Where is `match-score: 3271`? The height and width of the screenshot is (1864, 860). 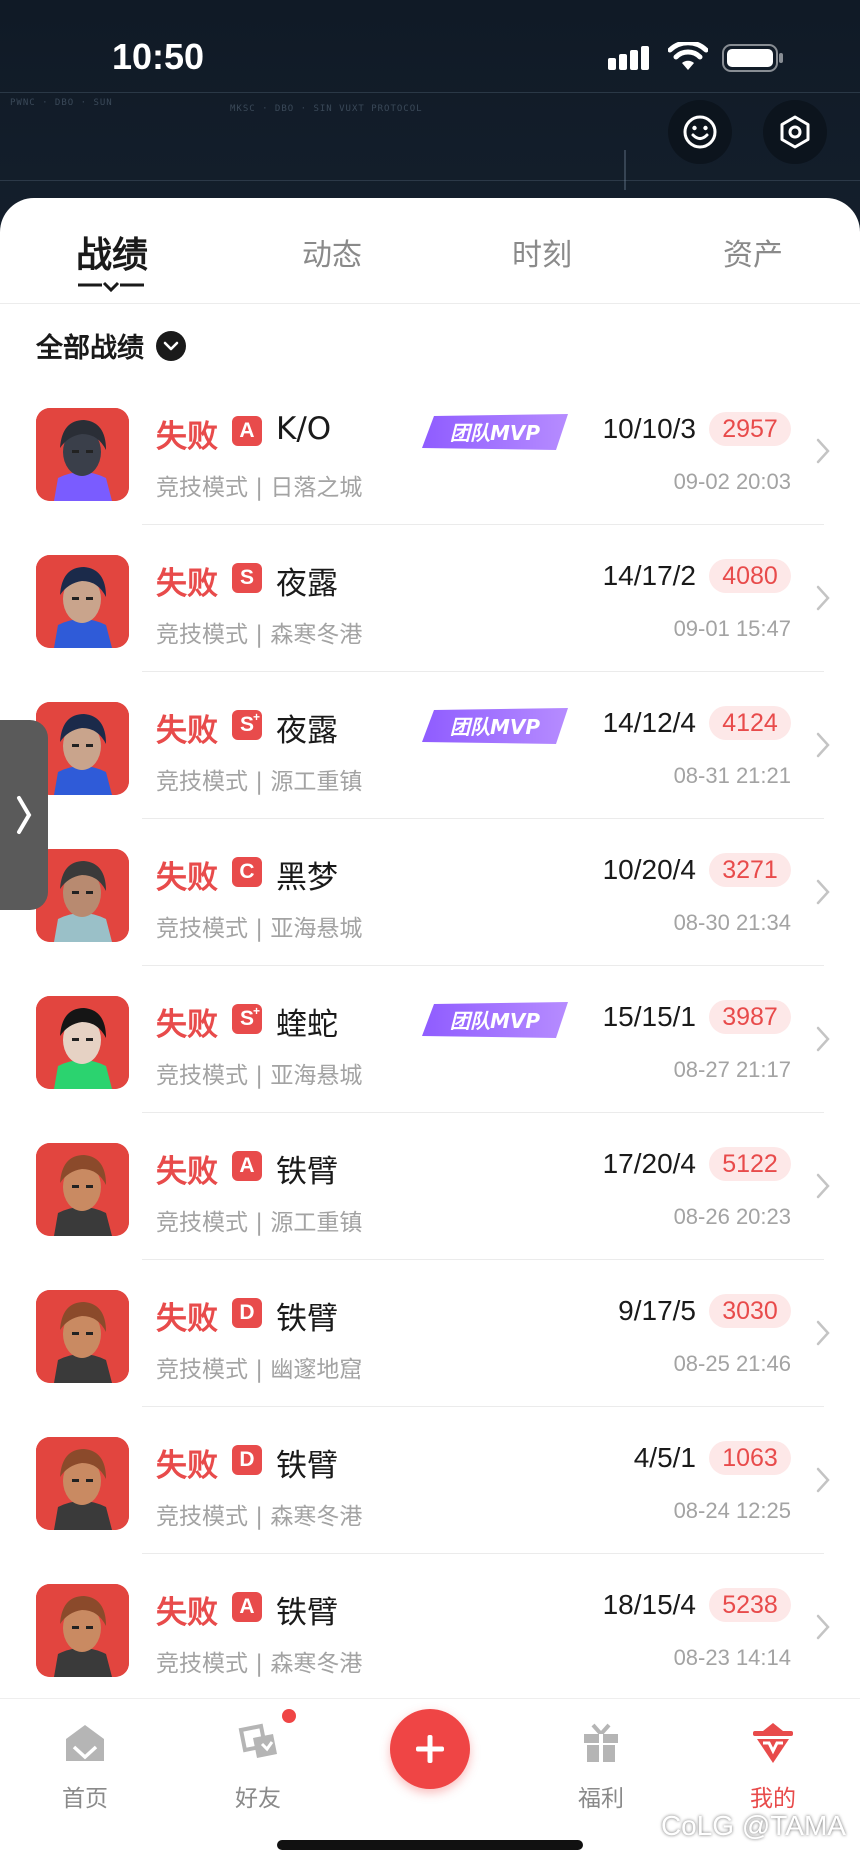 match-score: 3271 is located at coordinates (750, 870).